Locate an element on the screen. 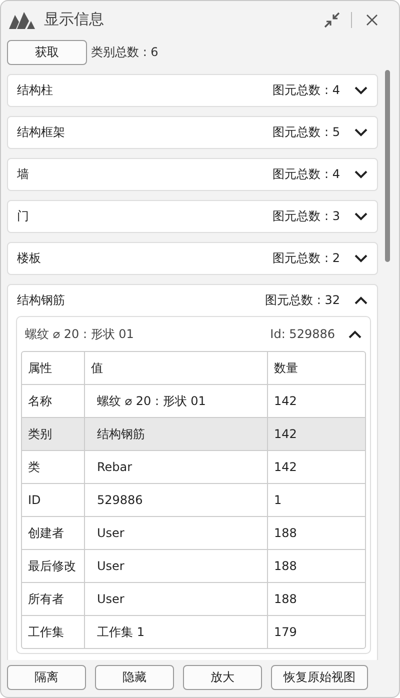 This screenshot has width=400, height=698. category-name: 结构柱 is located at coordinates (35, 90).